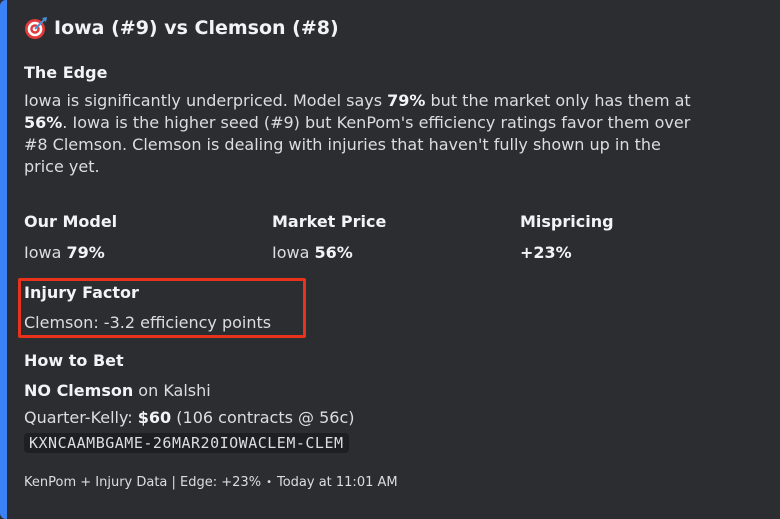 The image size is (780, 519). I want to click on market-ticker-code: KXNCAAMBGAME-26MAR20IOWACLEM-CLEM, so click(186, 443).